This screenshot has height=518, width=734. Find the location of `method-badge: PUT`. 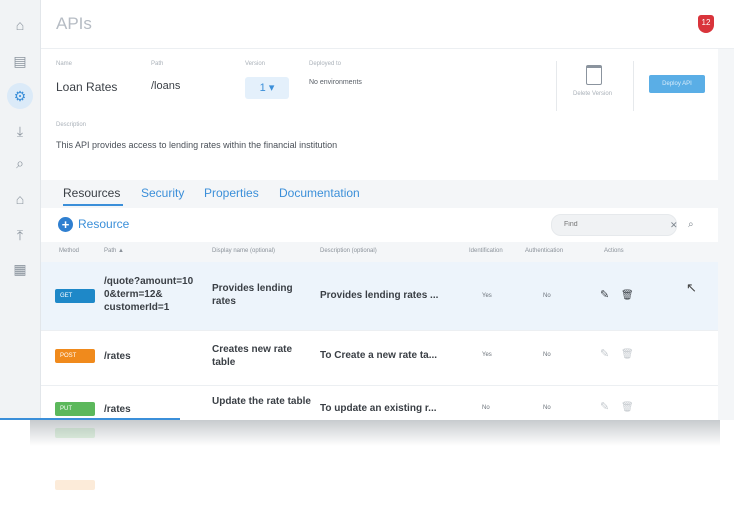

method-badge: PUT is located at coordinates (75, 409).